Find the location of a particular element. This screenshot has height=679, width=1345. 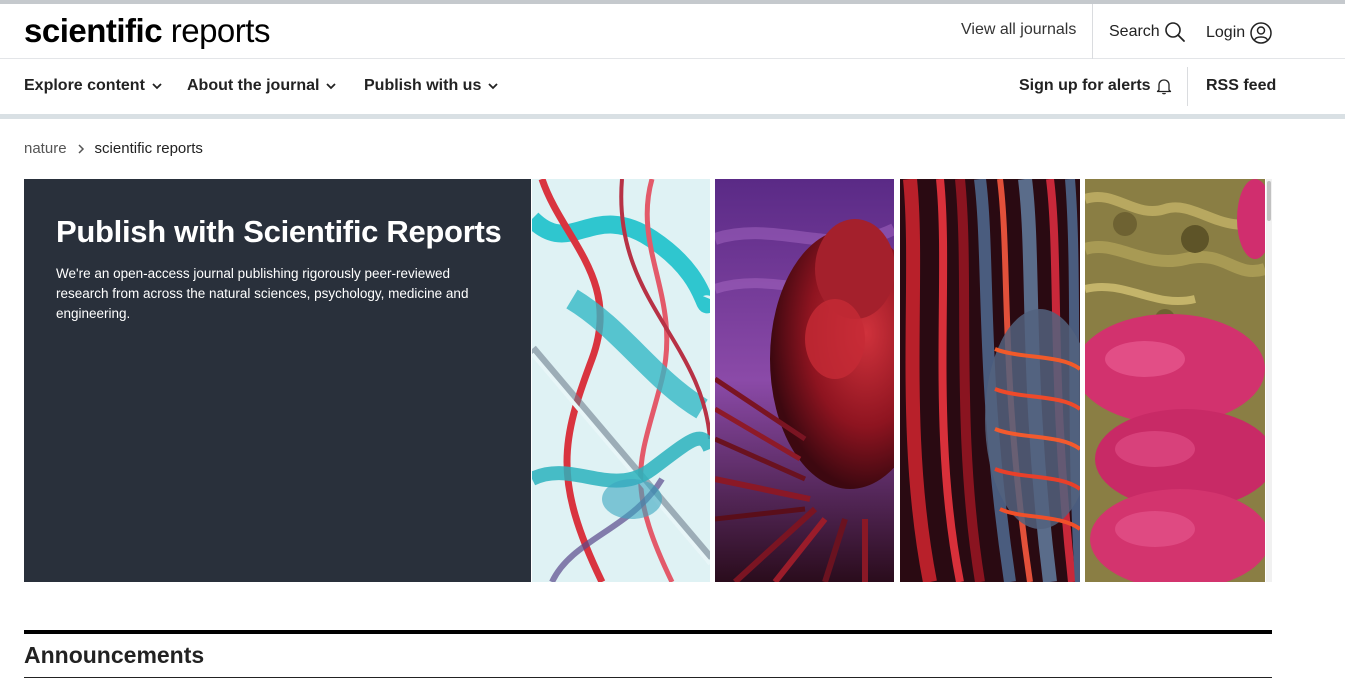

glass-tubes-image is located at coordinates (621, 380).